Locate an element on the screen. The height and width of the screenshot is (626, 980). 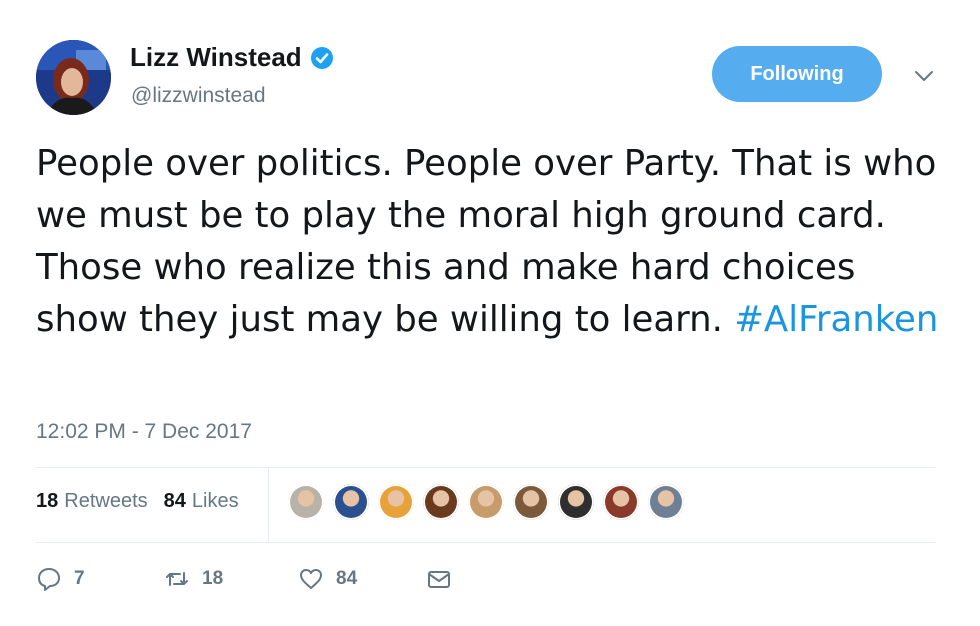
retweet-icon is located at coordinates (177, 579).